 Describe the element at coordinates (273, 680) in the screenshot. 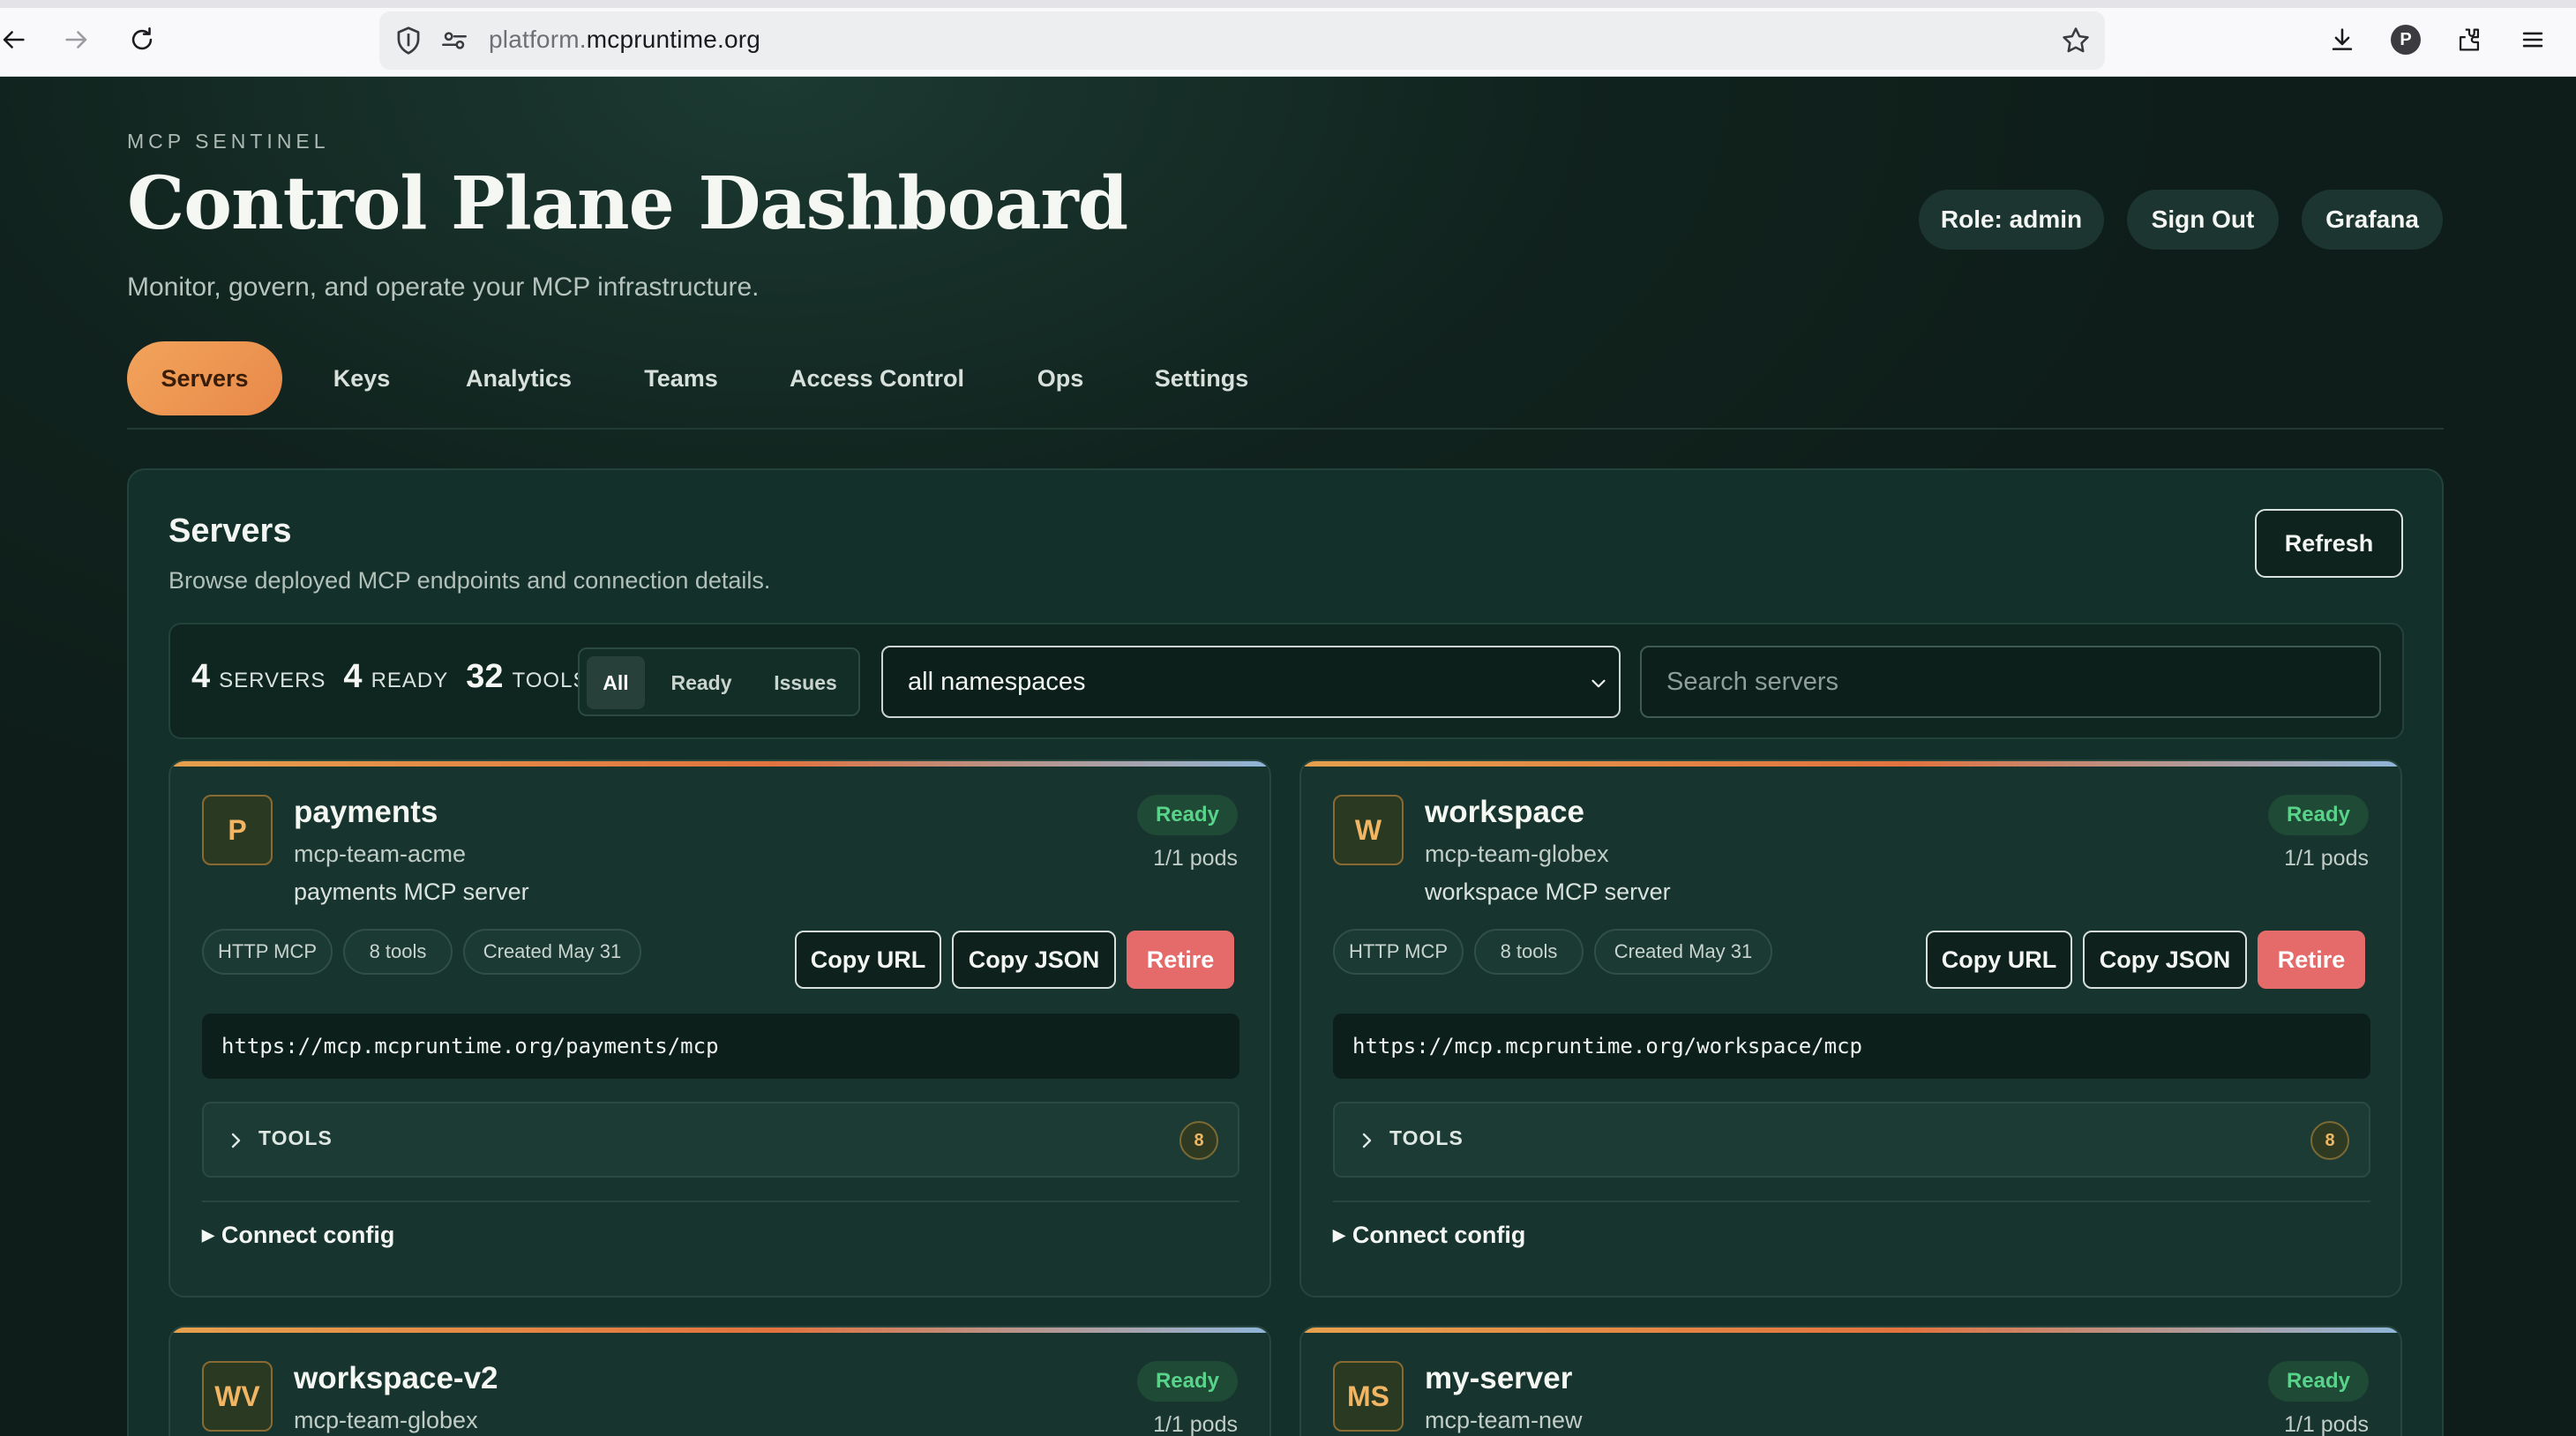

I see `servers-count-label: SERVERS` at that location.